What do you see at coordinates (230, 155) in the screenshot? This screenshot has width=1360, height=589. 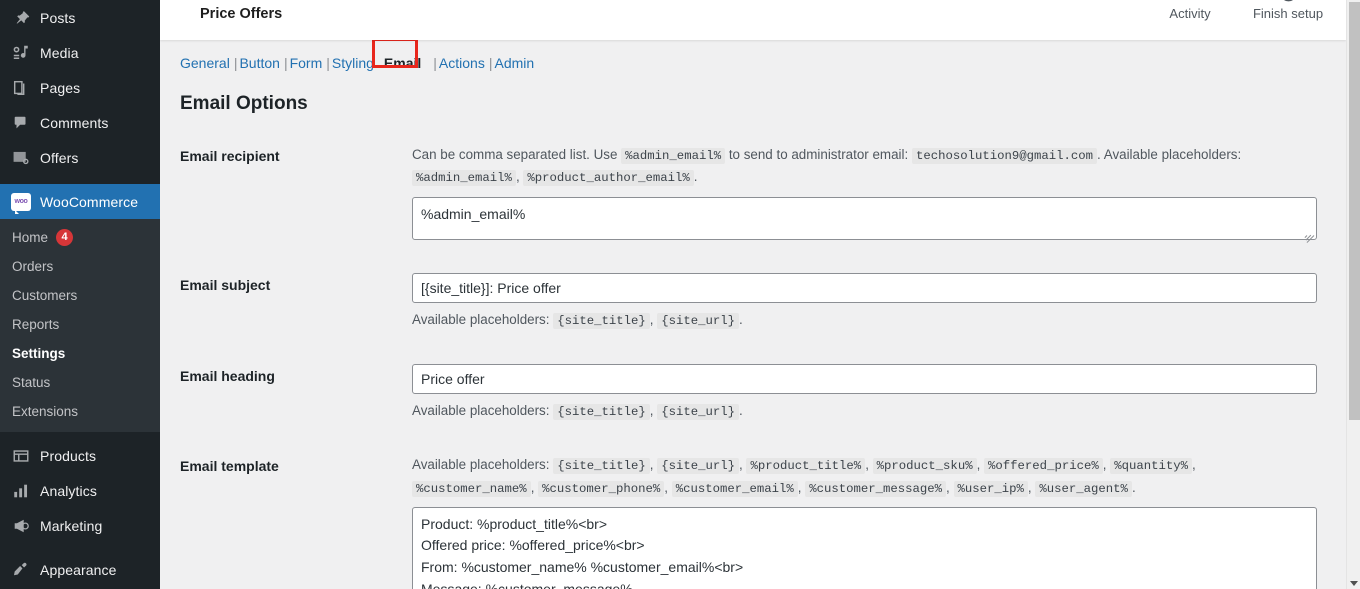 I see `field-label-email-recipient: Email recipient` at bounding box center [230, 155].